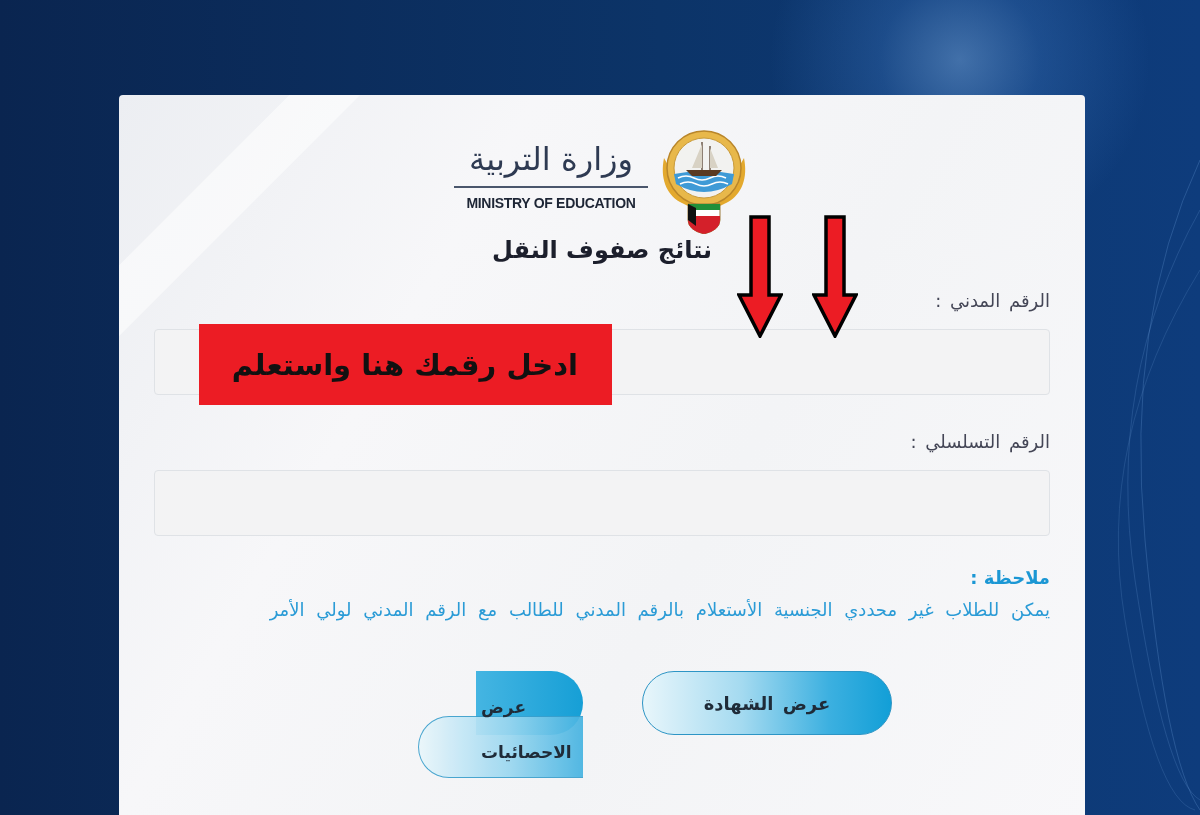  Describe the element at coordinates (602, 250) in the screenshot. I see `page-title: نتائج صفوف النقل` at that location.